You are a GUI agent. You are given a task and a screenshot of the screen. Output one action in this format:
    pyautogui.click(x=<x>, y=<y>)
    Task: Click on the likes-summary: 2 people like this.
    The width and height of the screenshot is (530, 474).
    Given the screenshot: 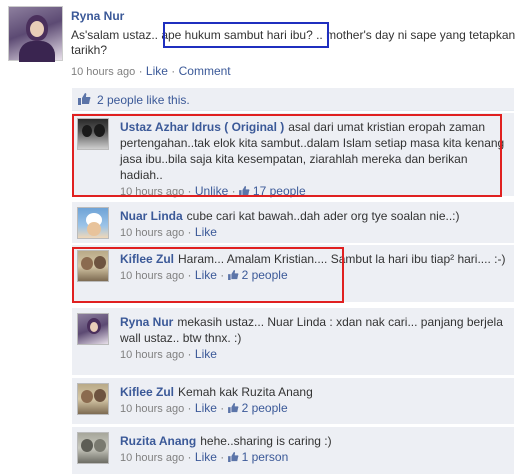 What is the action you would take?
    pyautogui.click(x=293, y=99)
    